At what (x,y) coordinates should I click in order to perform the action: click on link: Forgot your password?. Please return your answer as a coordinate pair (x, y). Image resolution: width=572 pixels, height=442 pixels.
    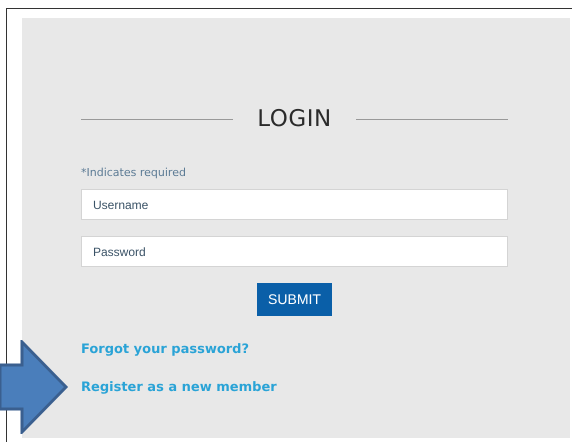
    Looking at the image, I should click on (165, 350).